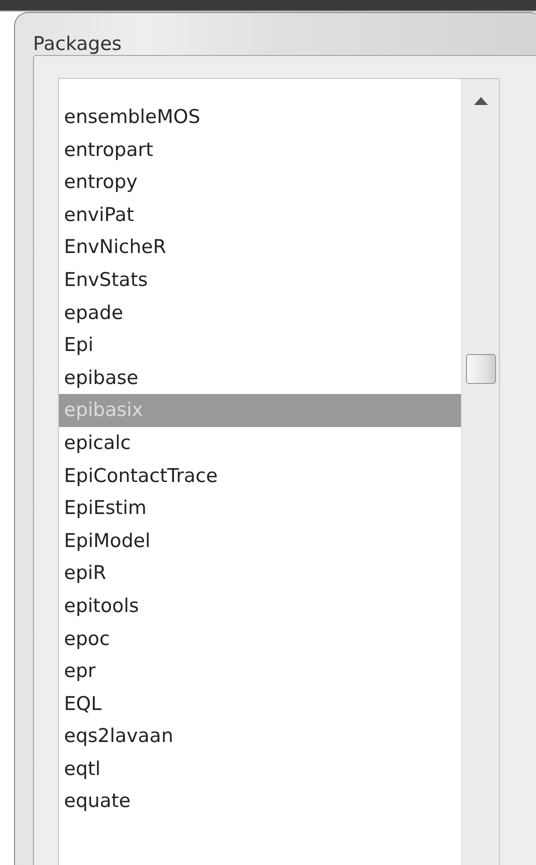 The height and width of the screenshot is (865, 536). Describe the element at coordinates (260, 476) in the screenshot. I see `list-item: EpiContactTrace` at that location.